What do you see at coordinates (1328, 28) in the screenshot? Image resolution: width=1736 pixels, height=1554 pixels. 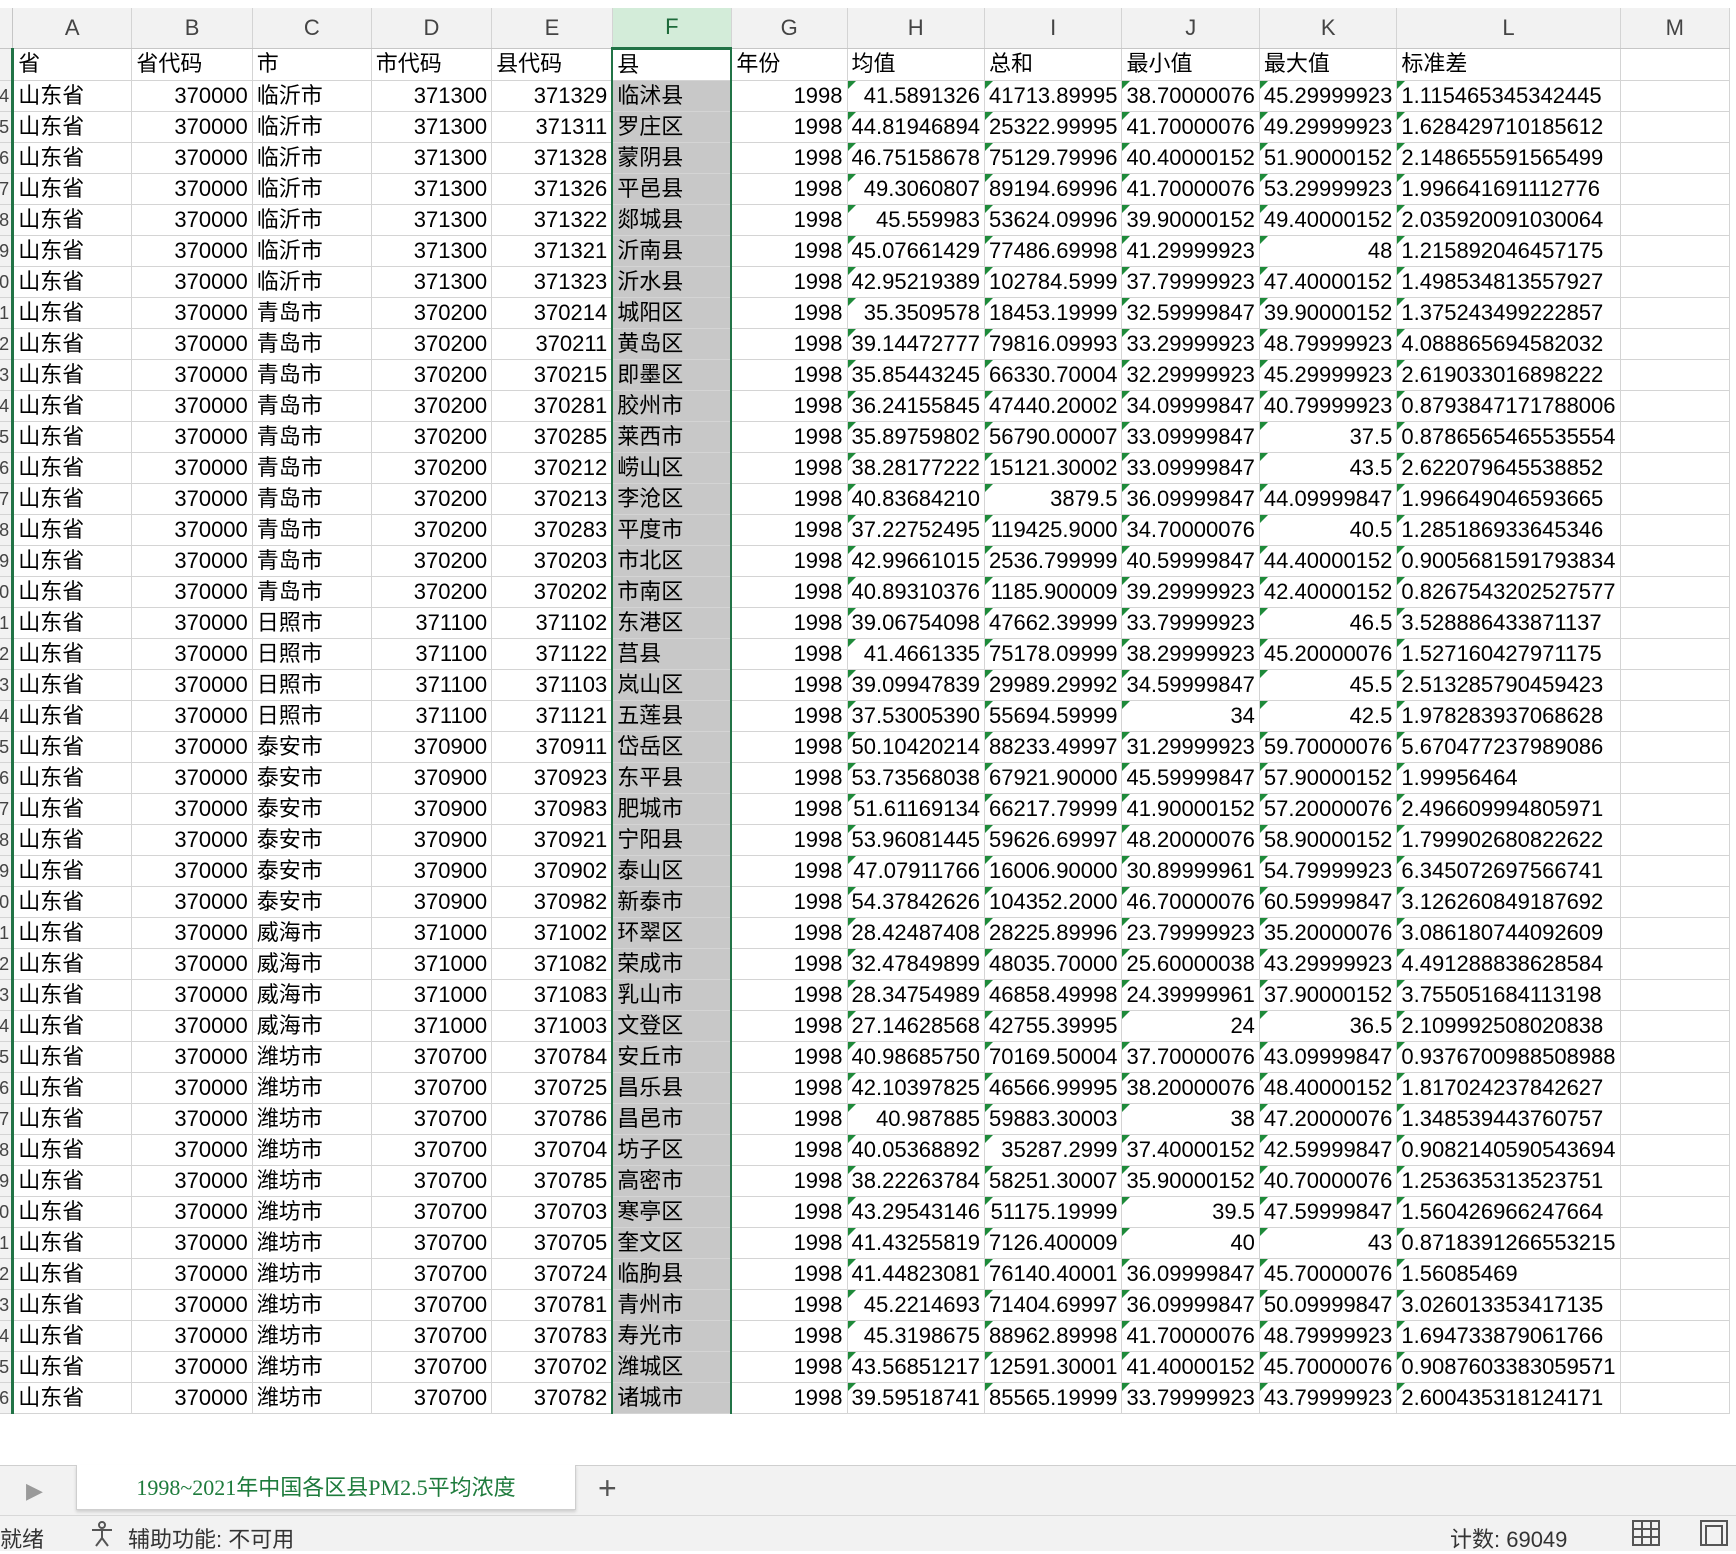 I see `column-header-k: K` at bounding box center [1328, 28].